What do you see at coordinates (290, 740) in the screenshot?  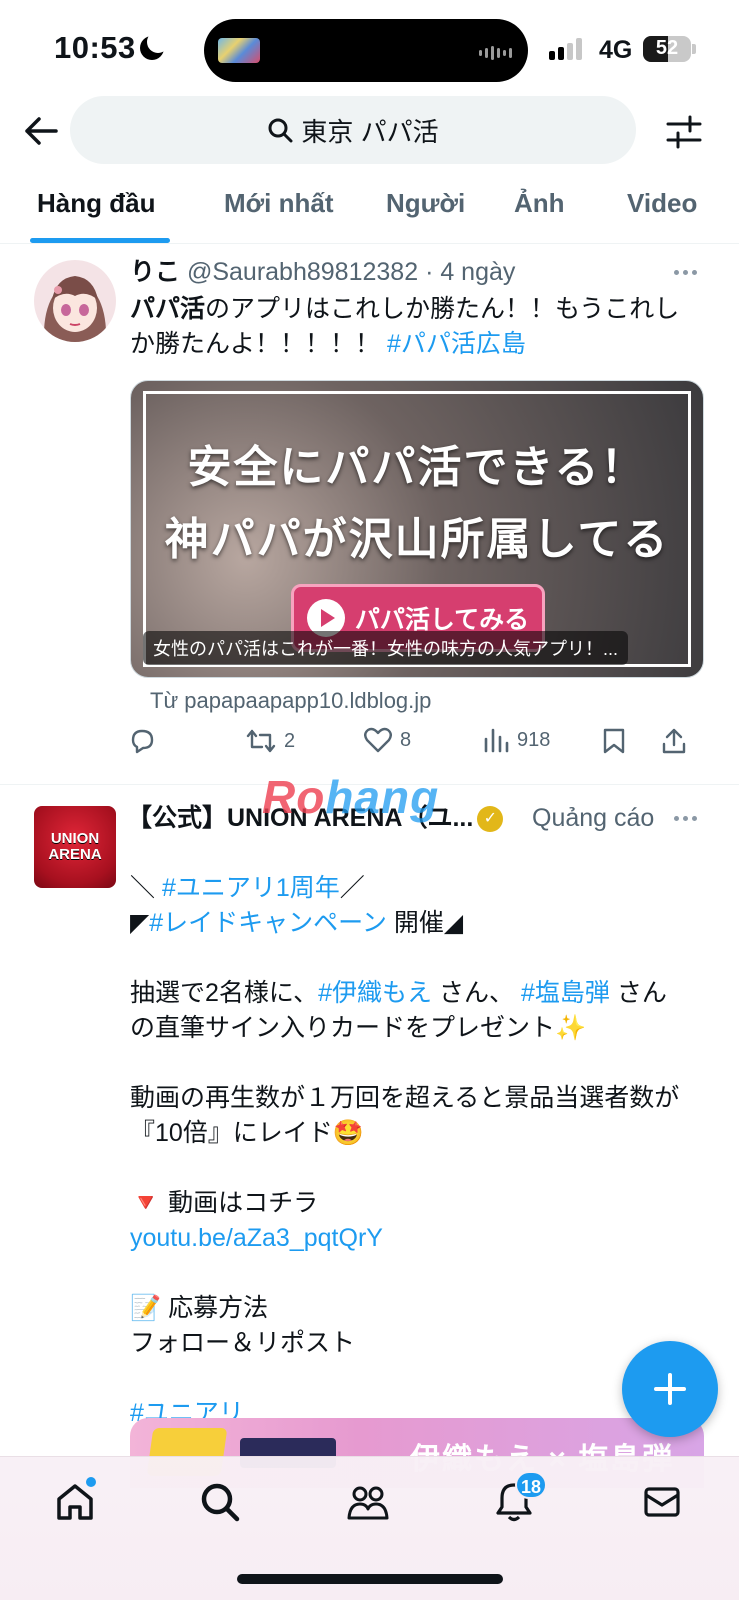 I see `retweet-count: 2` at bounding box center [290, 740].